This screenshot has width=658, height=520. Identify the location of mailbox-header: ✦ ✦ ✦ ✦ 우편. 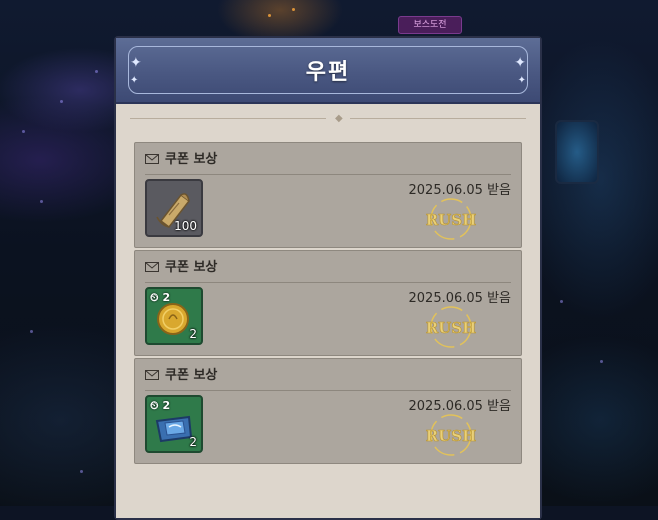
(328, 71).